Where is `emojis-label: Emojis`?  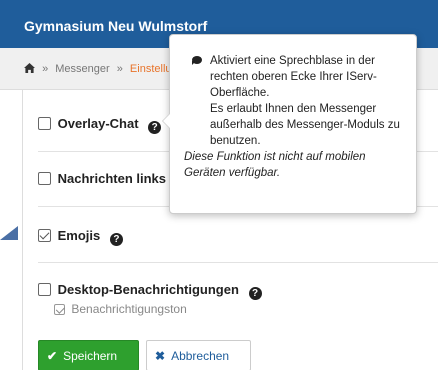 emojis-label: Emojis is located at coordinates (79, 235).